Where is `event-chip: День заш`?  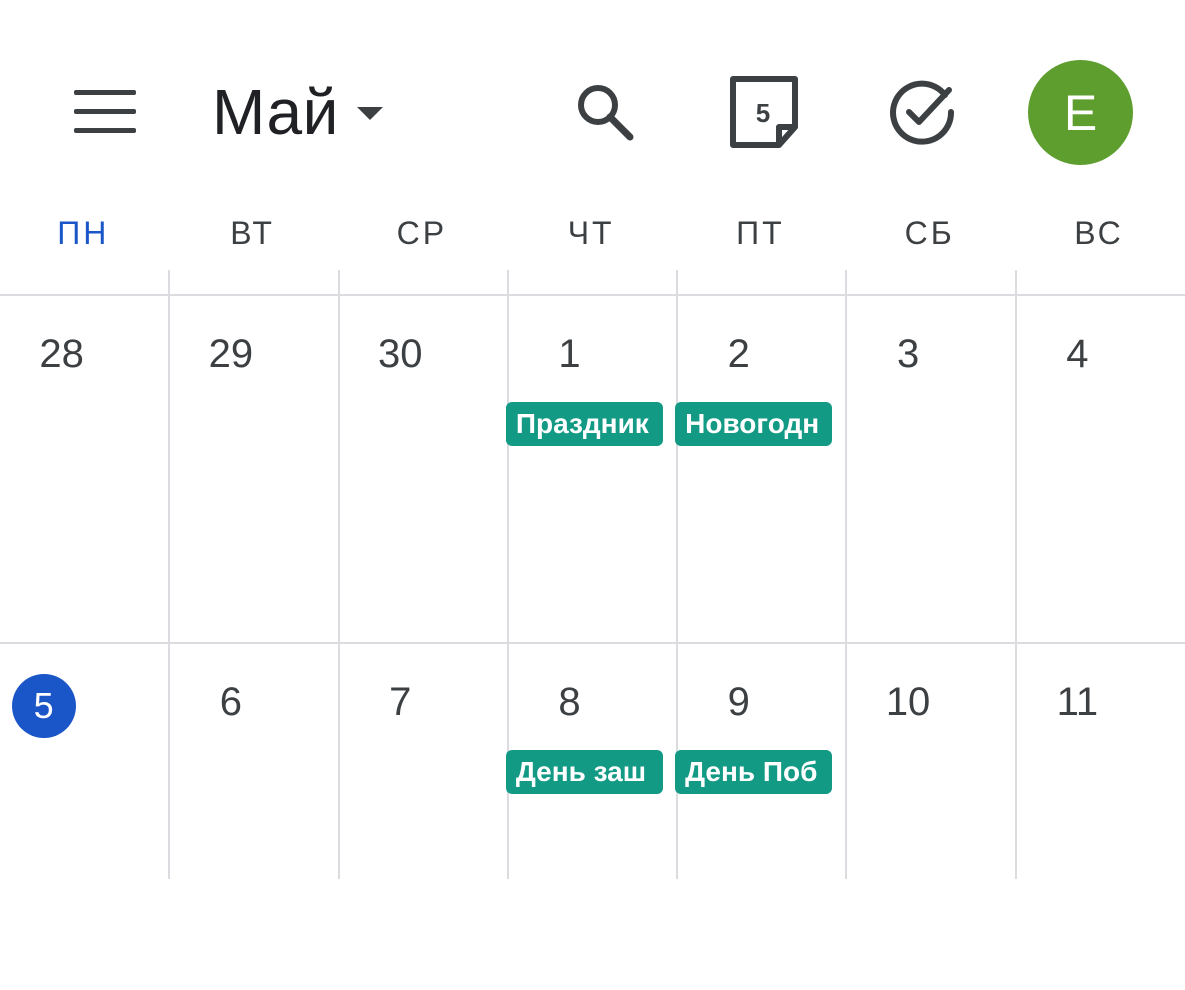 event-chip: День заш is located at coordinates (584, 772).